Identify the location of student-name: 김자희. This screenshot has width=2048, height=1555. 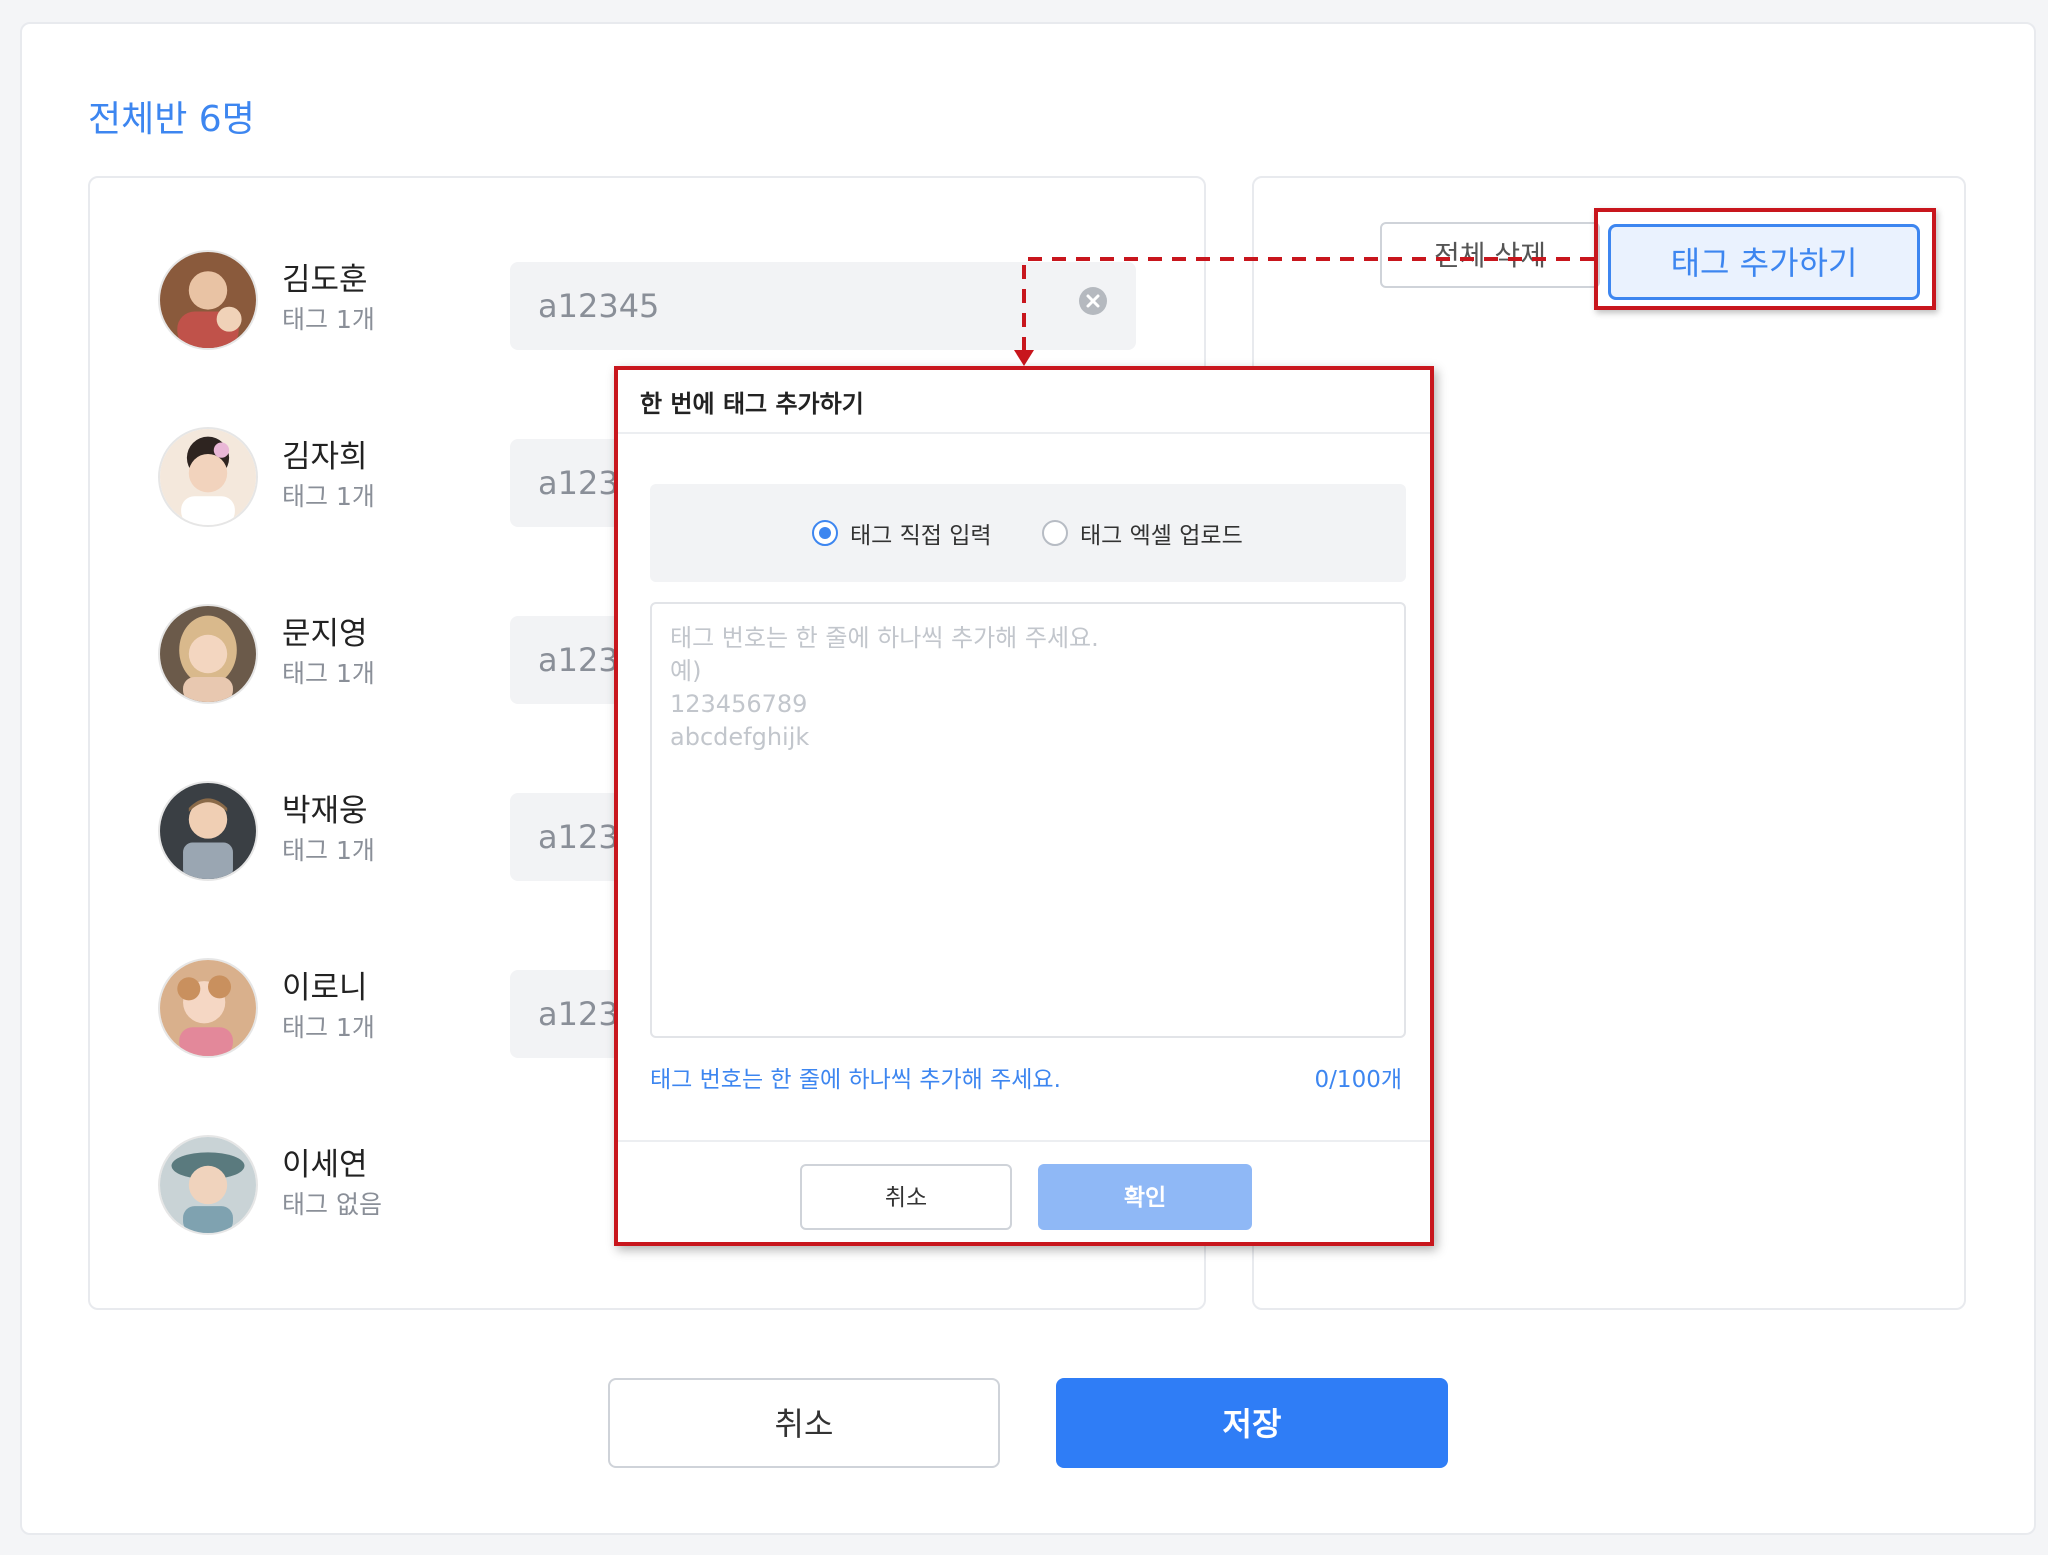
(325, 457).